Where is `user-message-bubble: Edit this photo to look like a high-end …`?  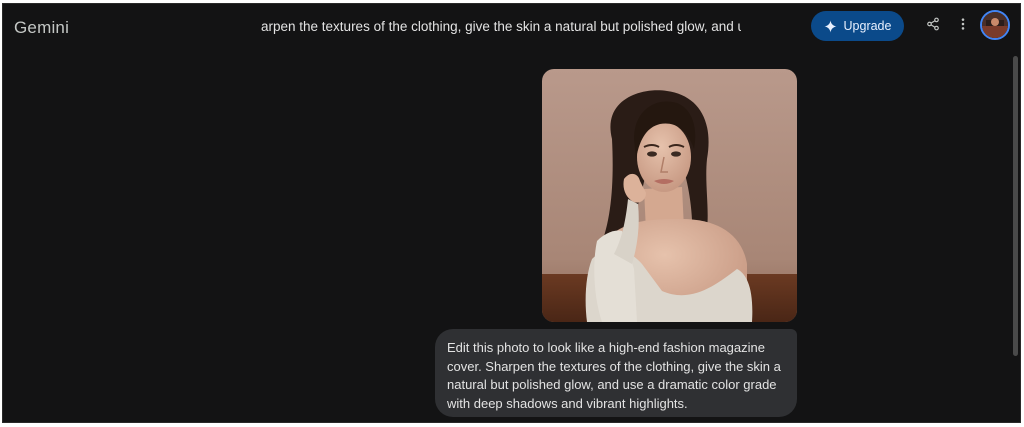 user-message-bubble: Edit this photo to look like a high-end … is located at coordinates (616, 373).